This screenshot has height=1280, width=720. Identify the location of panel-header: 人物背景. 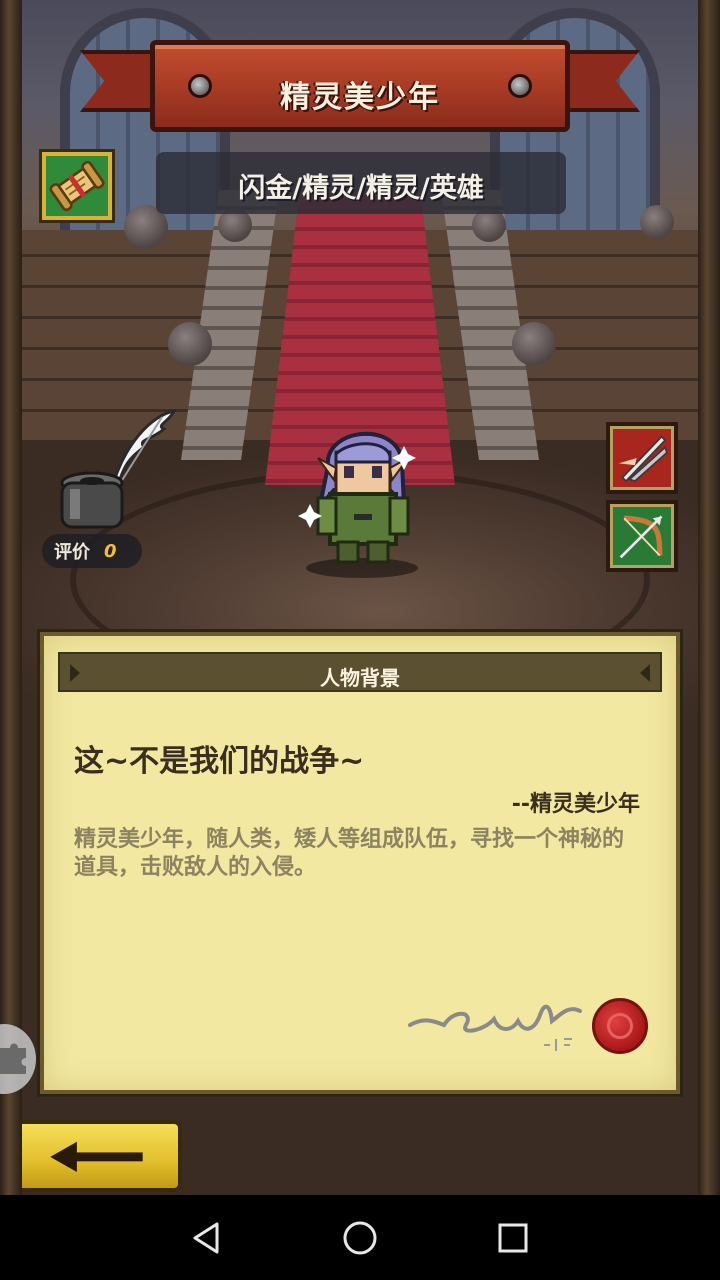
(360, 672).